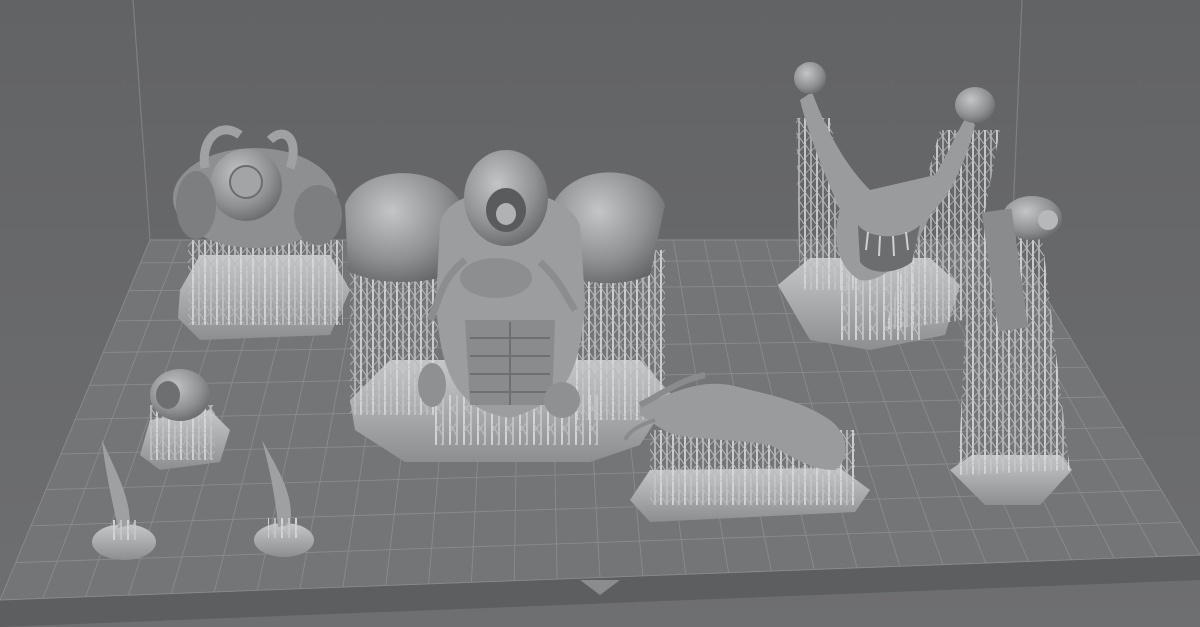  Describe the element at coordinates (265, 282) in the screenshot. I see `support-lattice` at that location.